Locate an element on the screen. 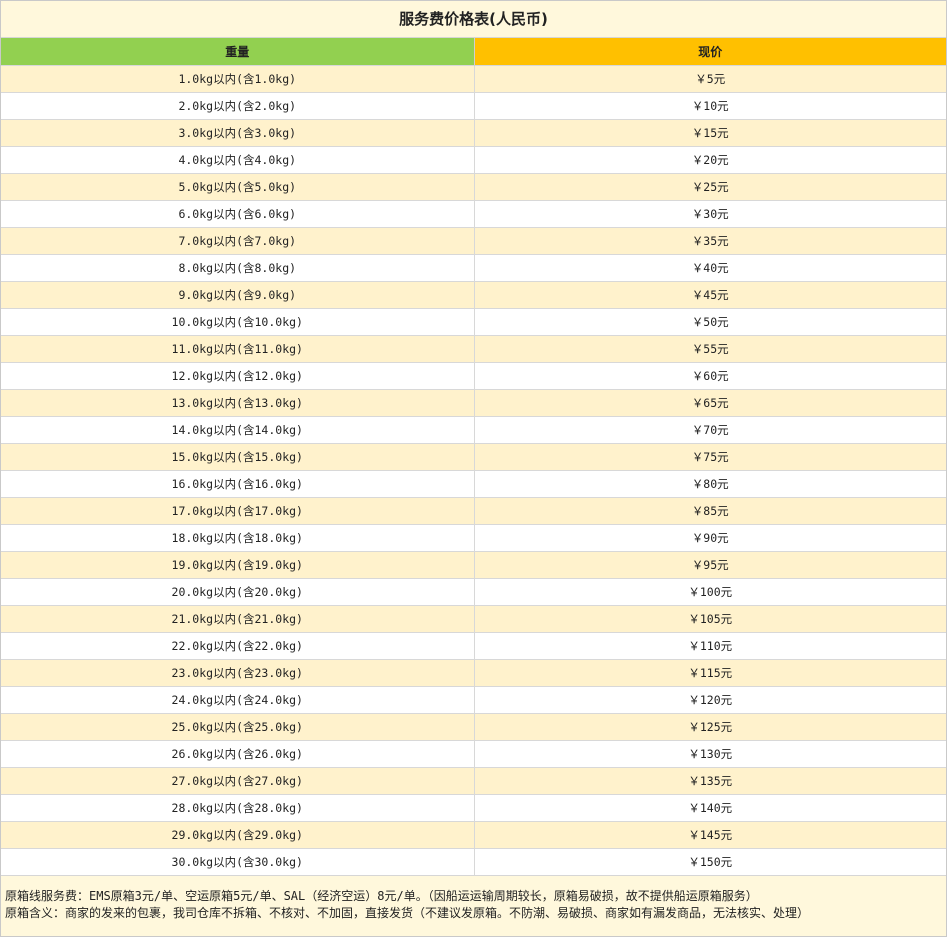 The image size is (947, 937). price-cell: ￥110元 is located at coordinates (710, 646).